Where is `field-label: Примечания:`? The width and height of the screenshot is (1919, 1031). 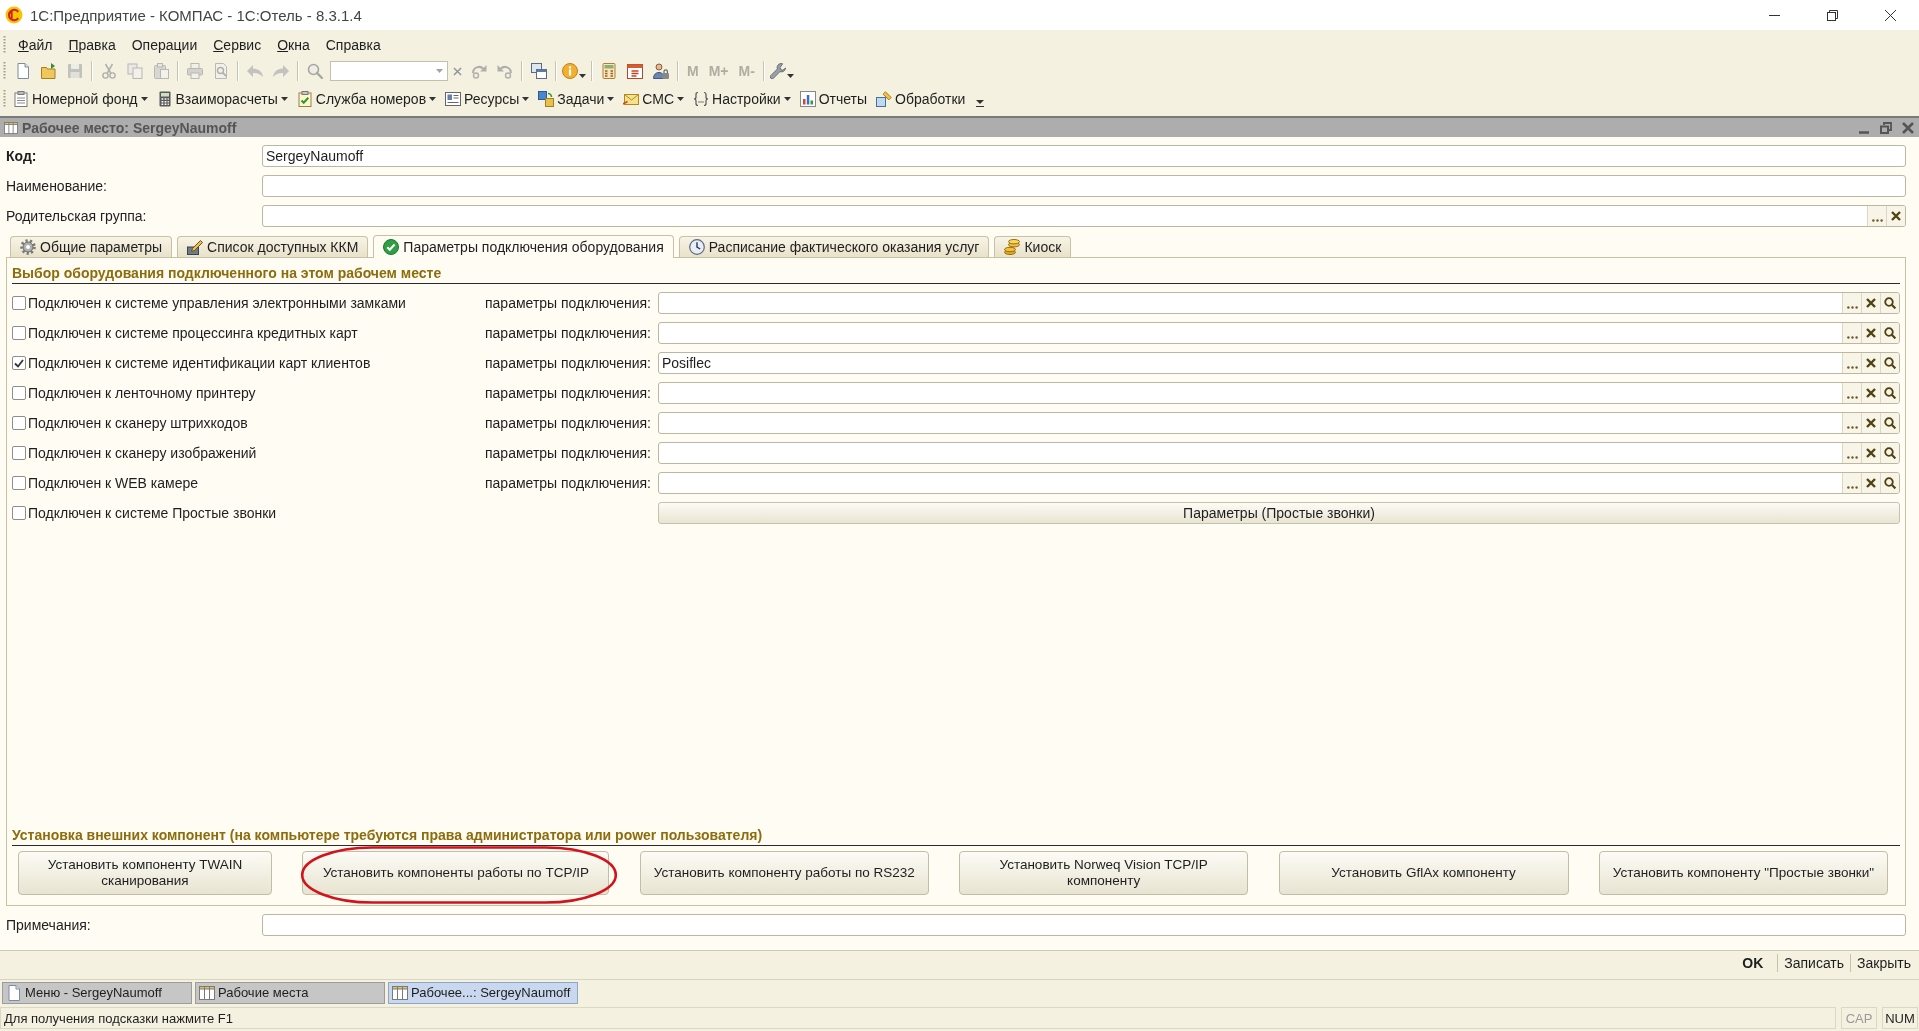
field-label: Примечания: is located at coordinates (49, 925).